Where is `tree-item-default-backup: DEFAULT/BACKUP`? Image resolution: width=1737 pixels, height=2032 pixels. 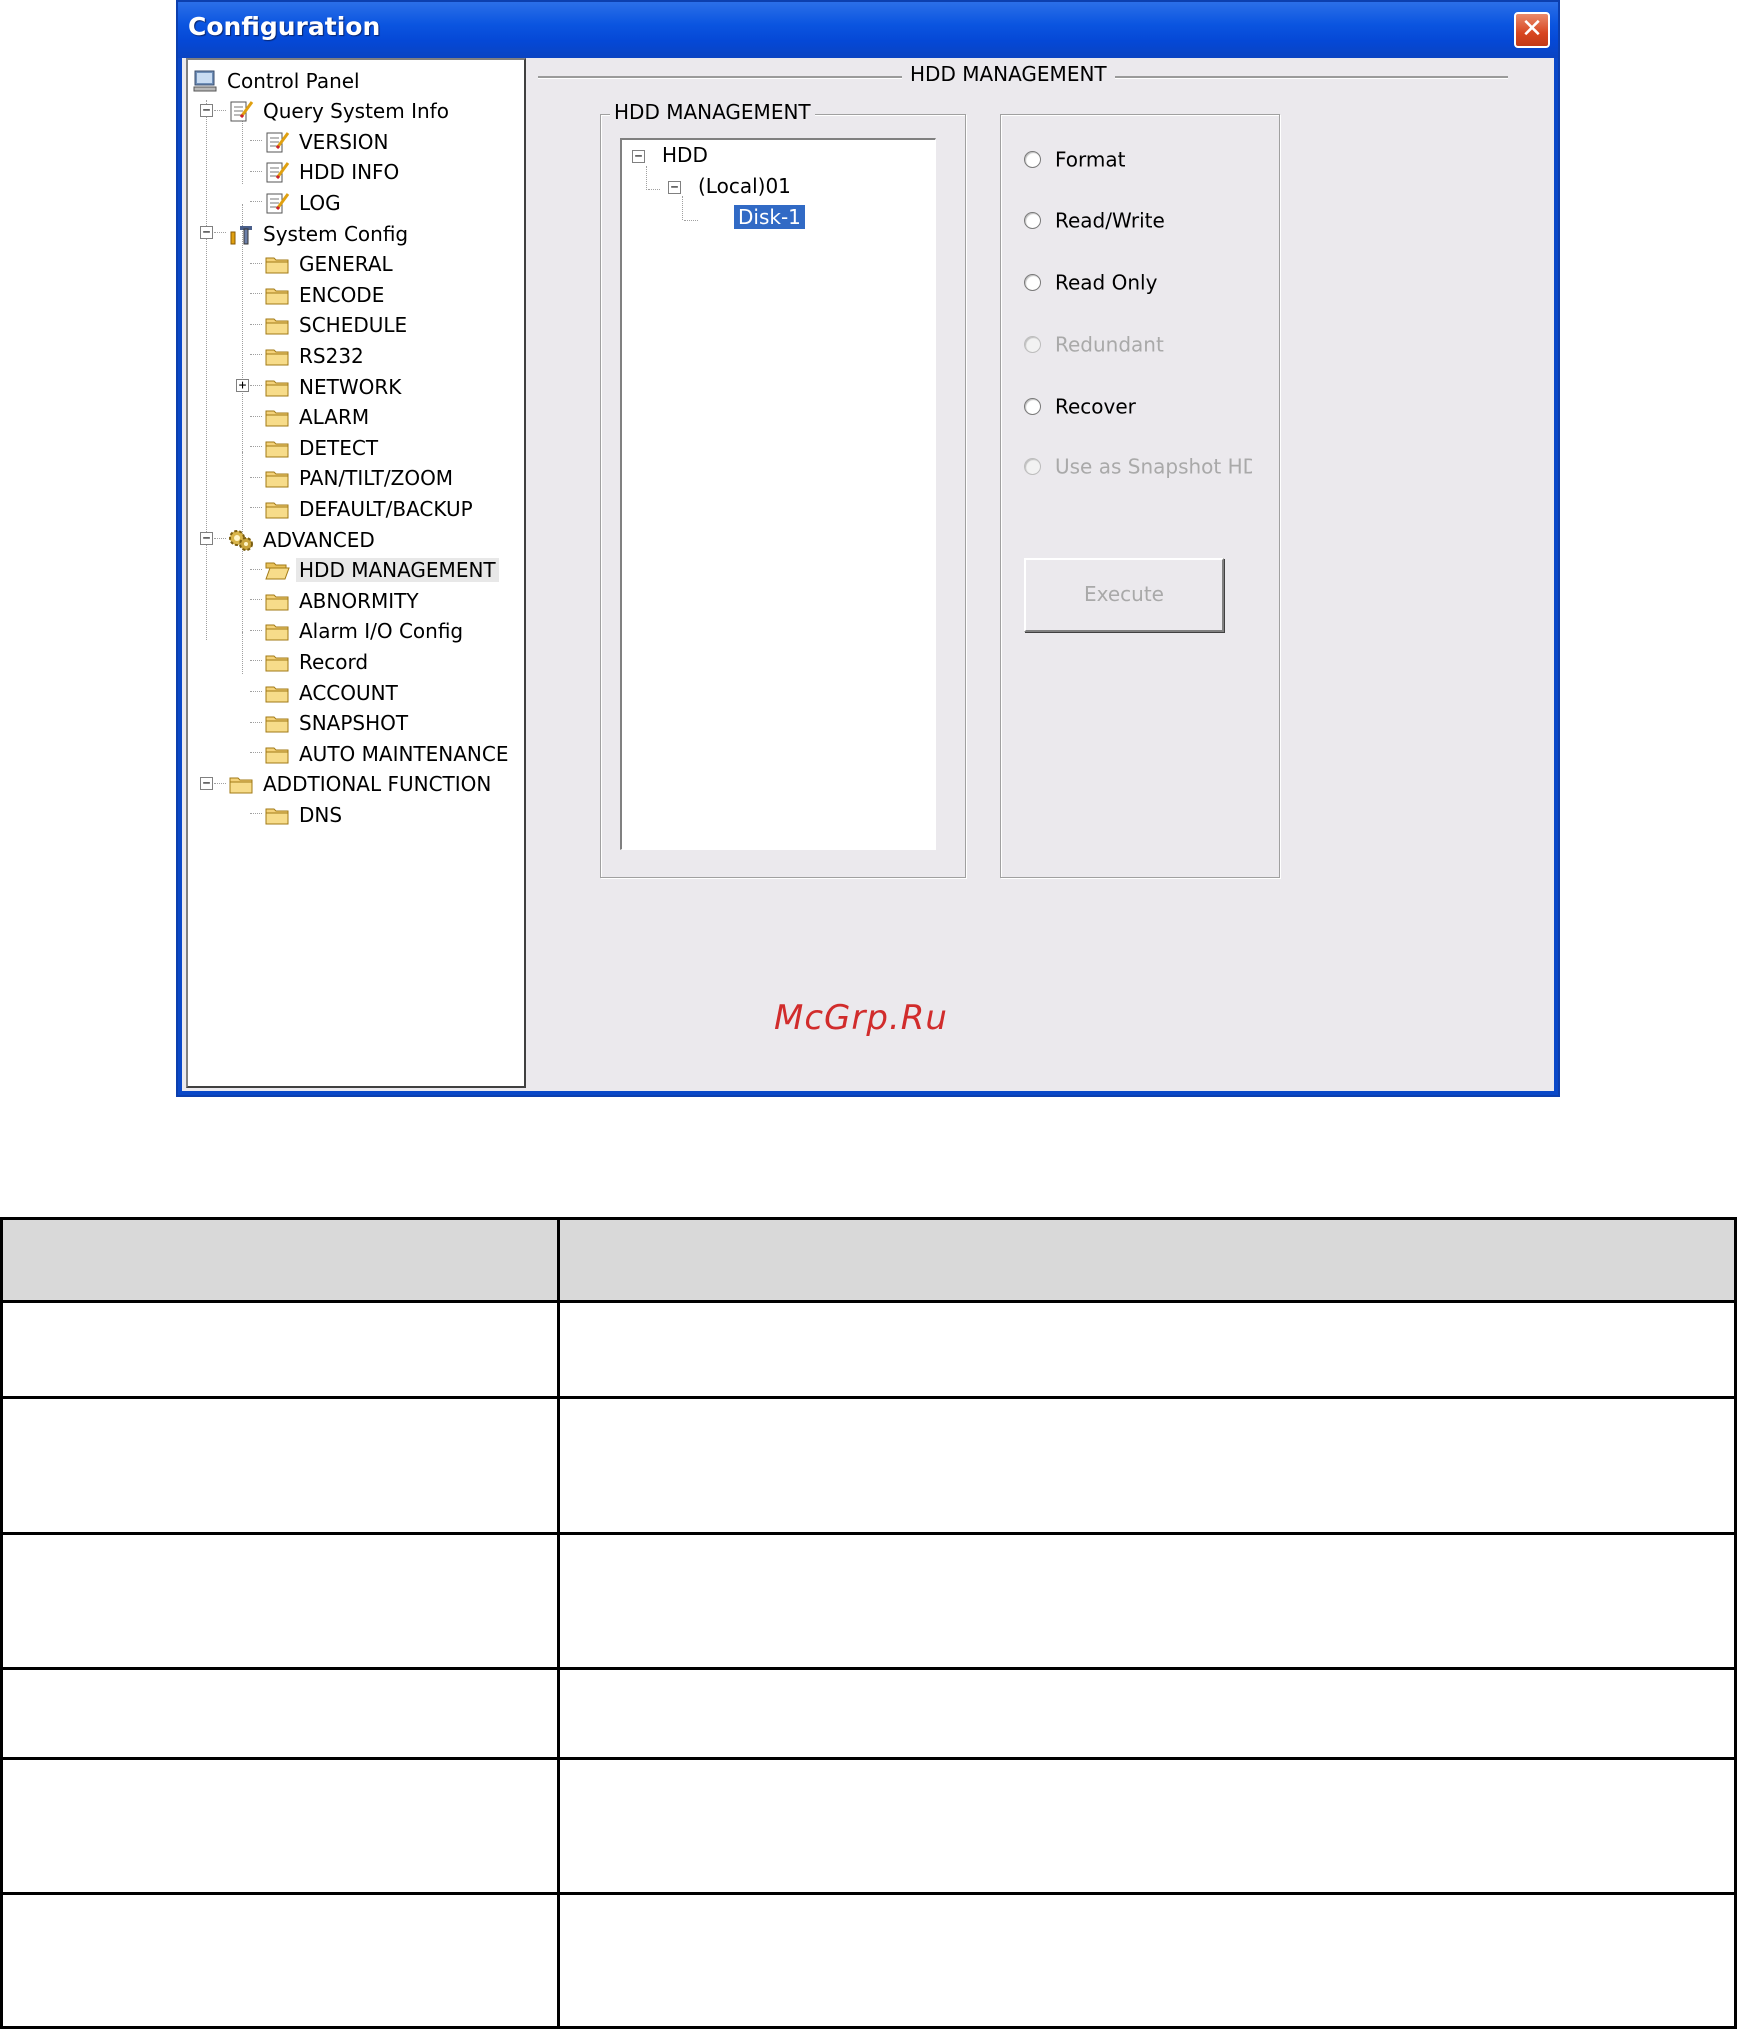
tree-item-default-backup: DEFAULT/BACKUP is located at coordinates (370, 507).